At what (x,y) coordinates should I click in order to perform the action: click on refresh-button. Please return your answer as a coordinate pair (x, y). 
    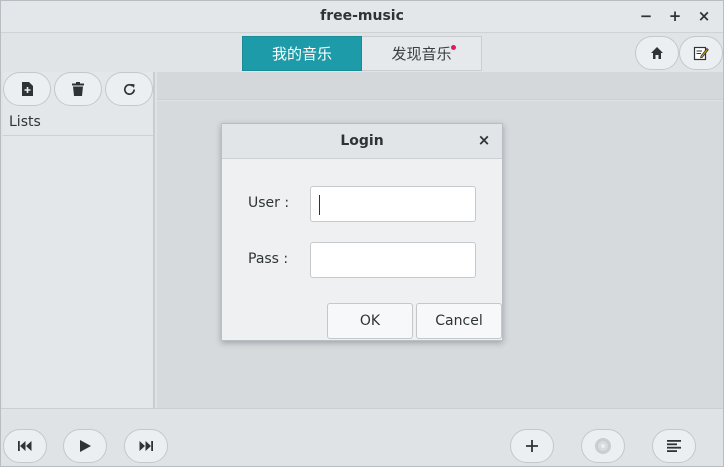
    Looking at the image, I should click on (129, 89).